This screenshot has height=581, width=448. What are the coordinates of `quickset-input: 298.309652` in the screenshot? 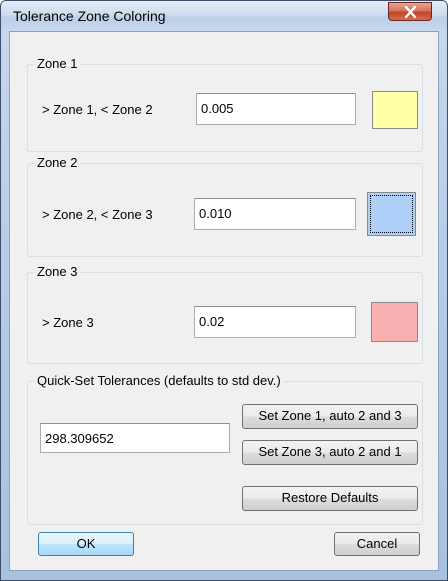 It's located at (135, 438).